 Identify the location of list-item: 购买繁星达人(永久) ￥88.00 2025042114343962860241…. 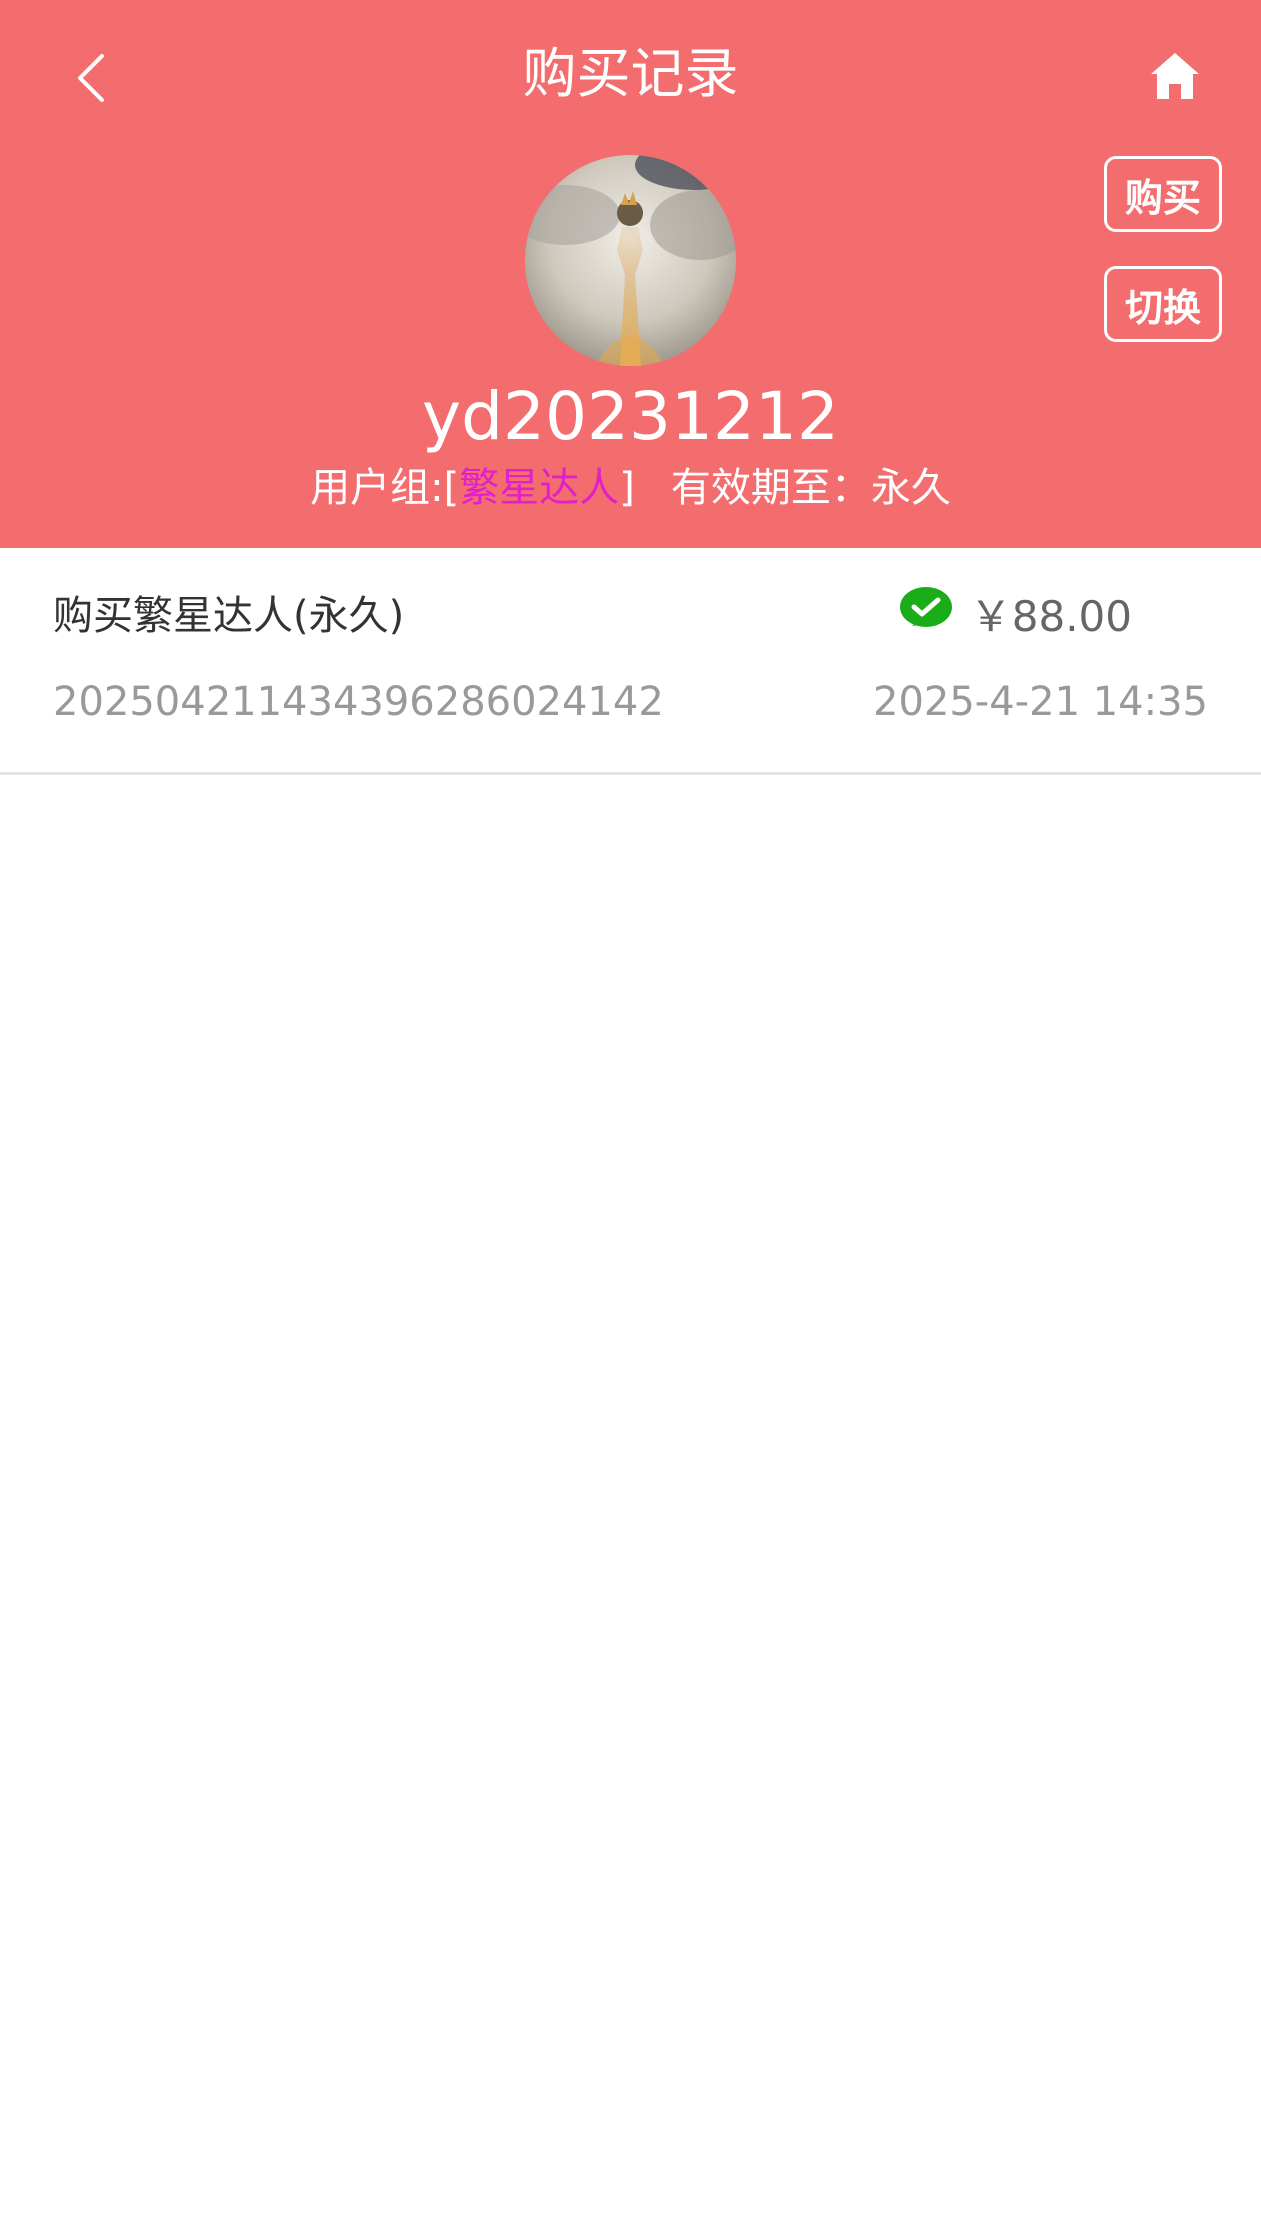
(630, 661).